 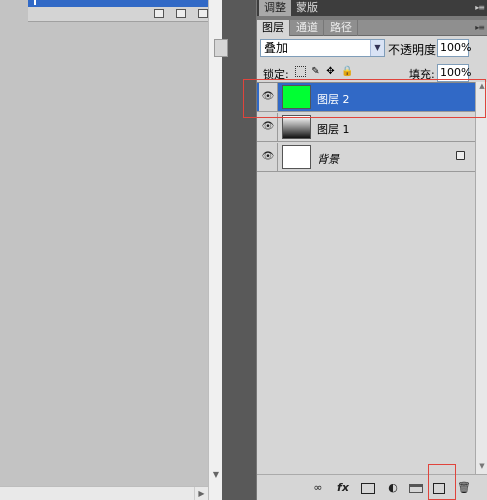 I want to click on mask-icon, so click(x=368, y=488).